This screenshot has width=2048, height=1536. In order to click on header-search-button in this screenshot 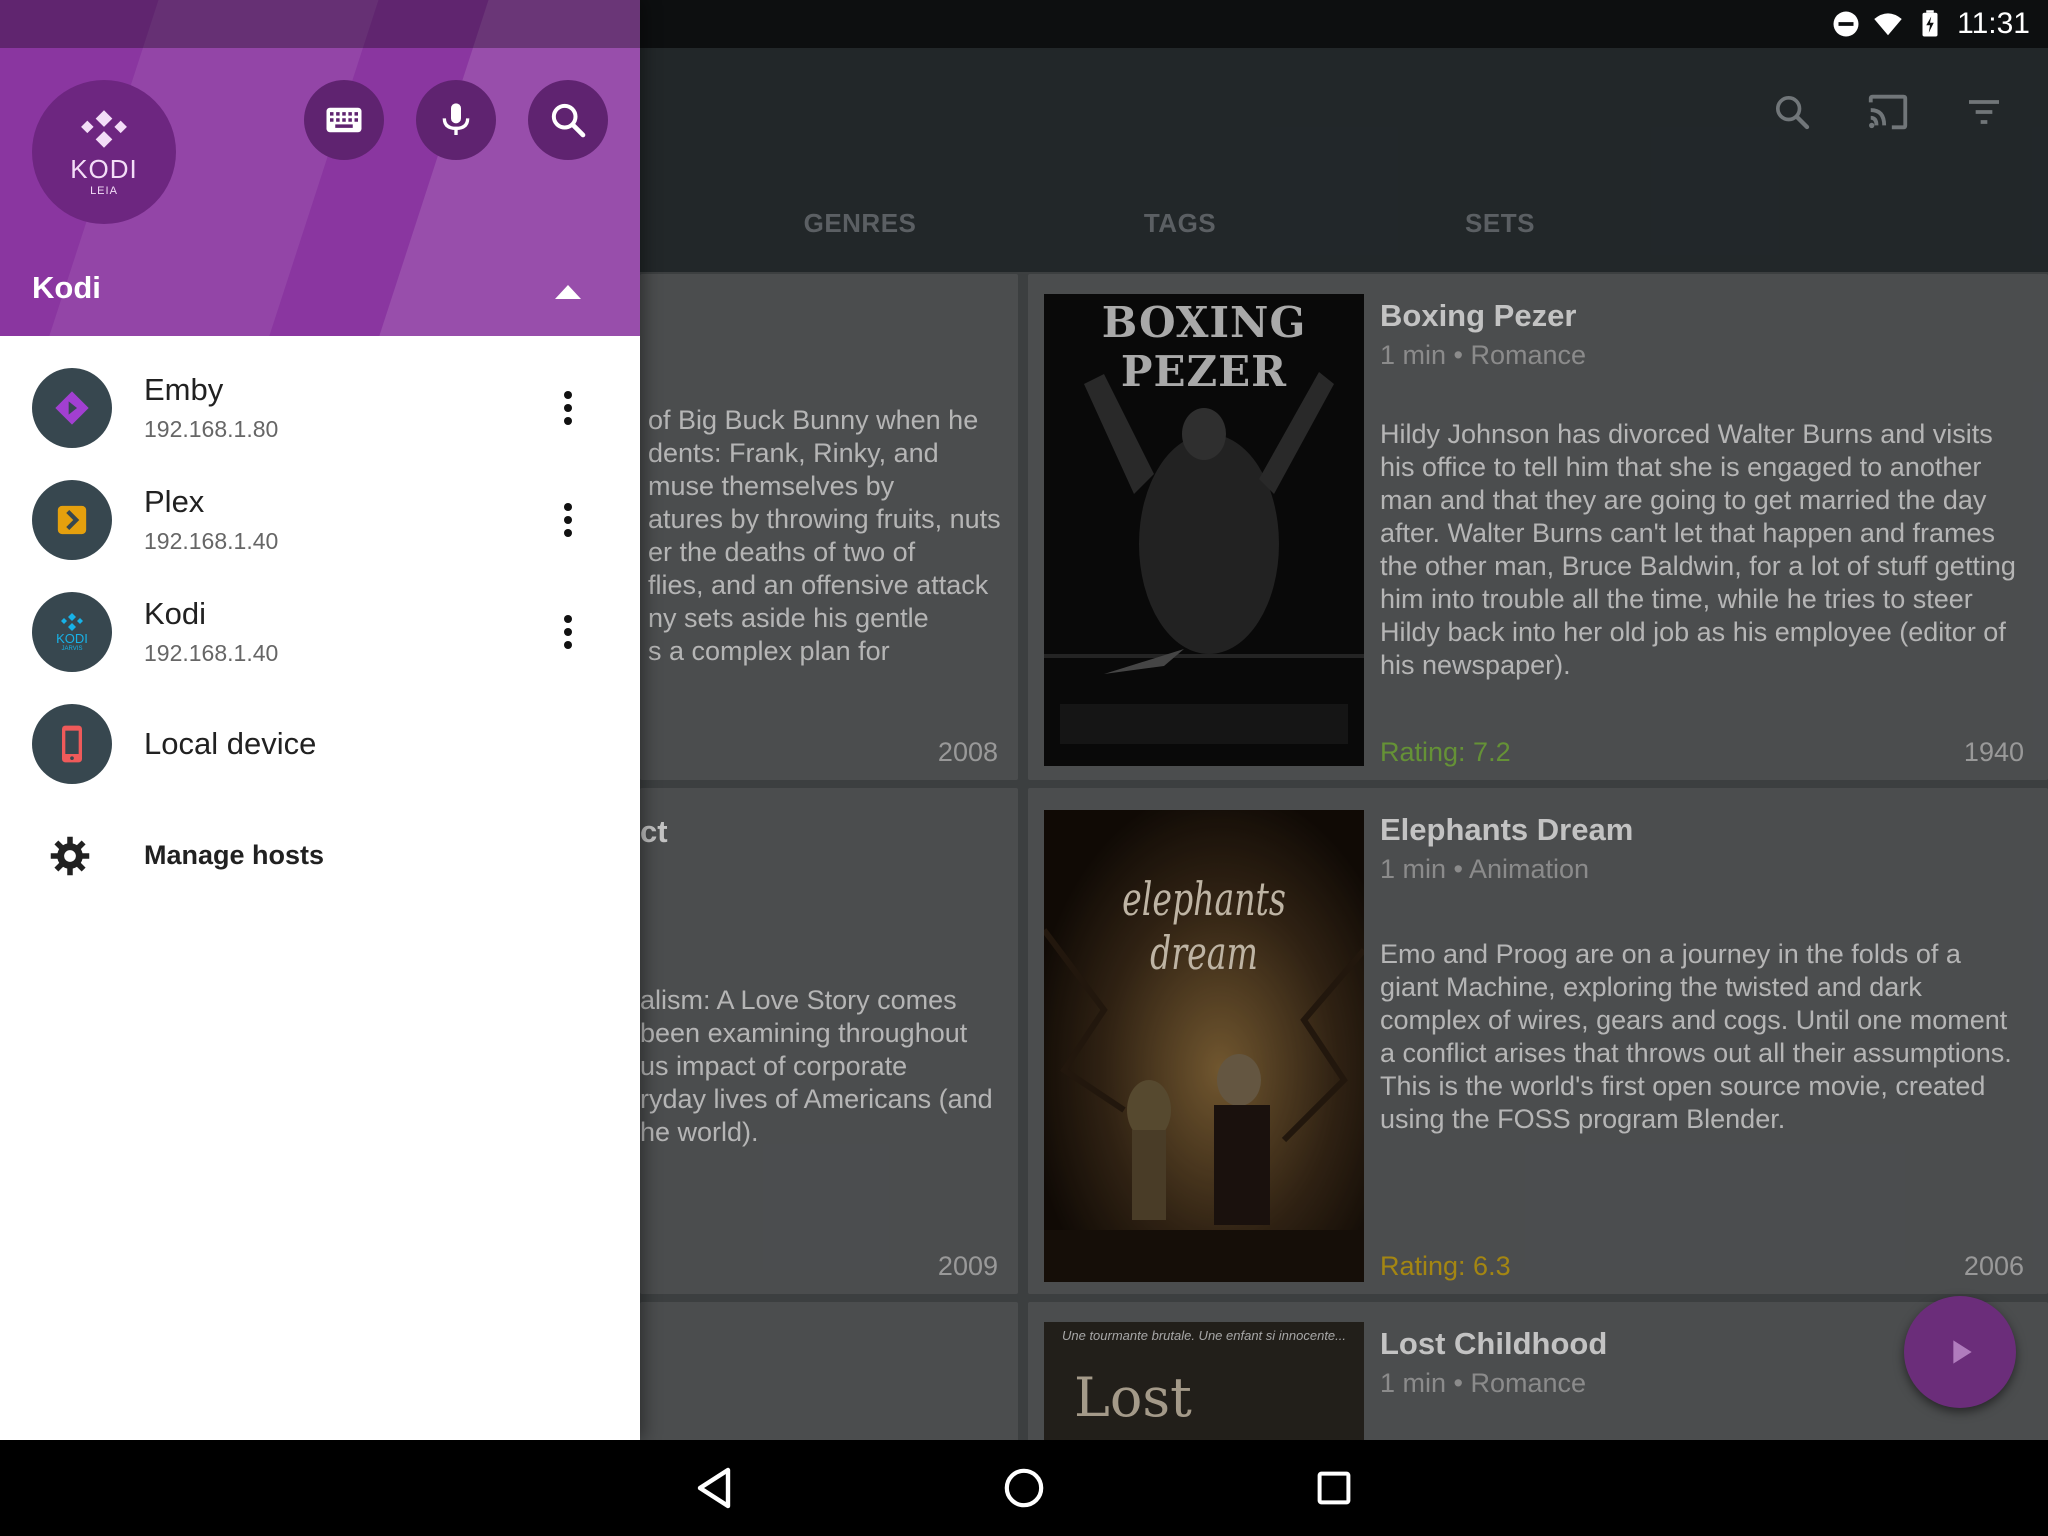, I will do `click(568, 120)`.